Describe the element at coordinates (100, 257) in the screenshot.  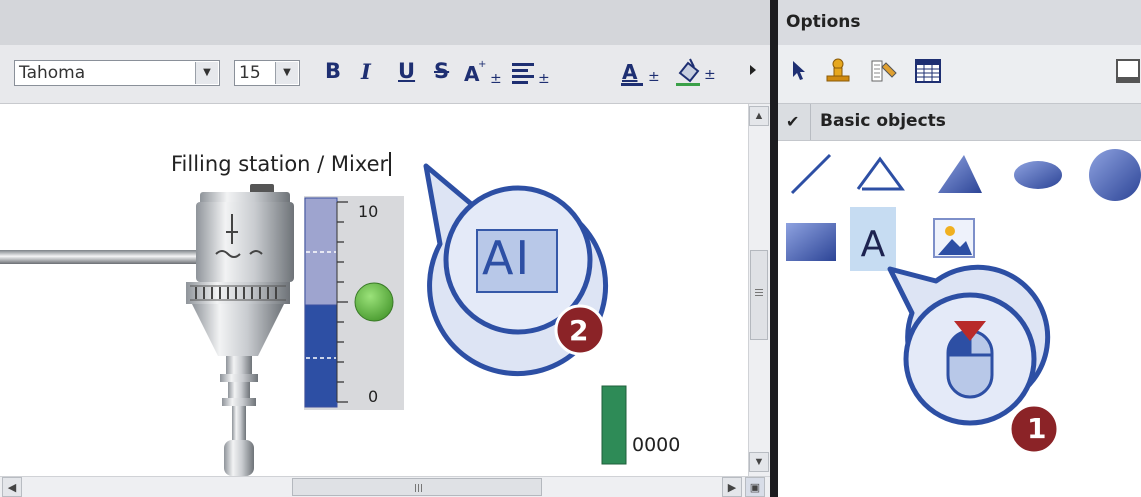
I see `inlet-pipe` at that location.